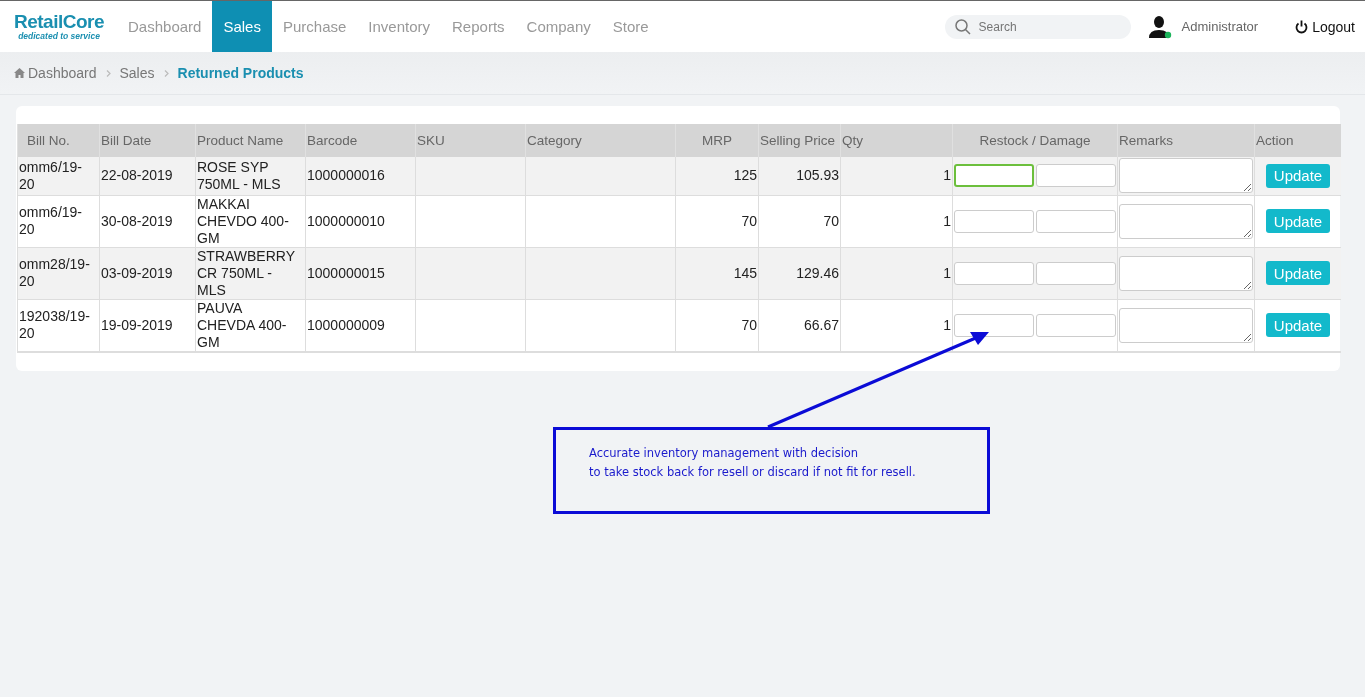 The image size is (1365, 697). What do you see at coordinates (250, 140) in the screenshot?
I see `column-header: Product Name` at bounding box center [250, 140].